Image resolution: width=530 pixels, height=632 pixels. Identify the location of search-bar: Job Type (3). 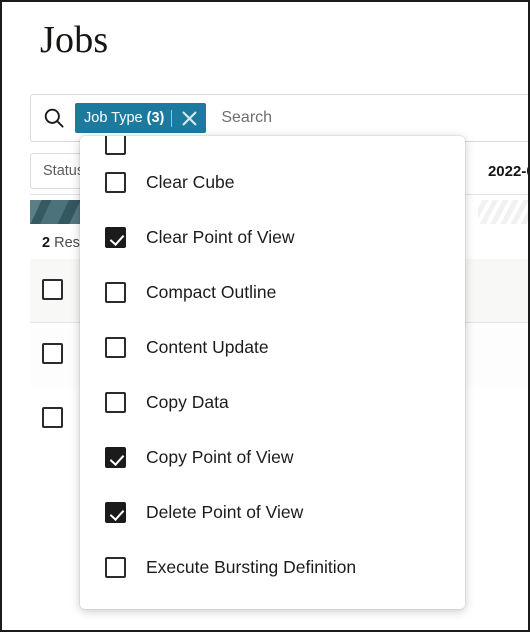
(279, 118).